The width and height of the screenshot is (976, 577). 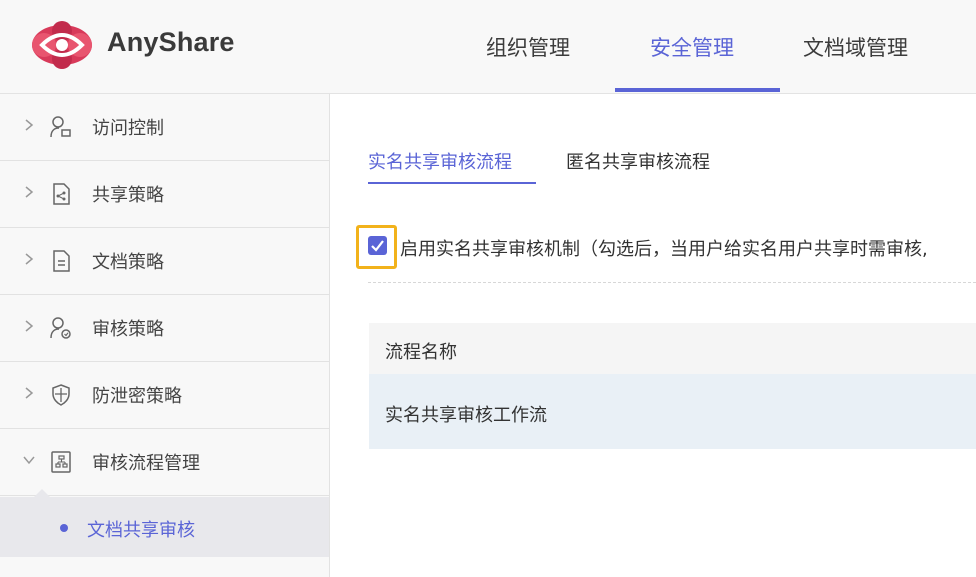 What do you see at coordinates (466, 415) in the screenshot?
I see `table-cell: 实名共享审核工作流` at bounding box center [466, 415].